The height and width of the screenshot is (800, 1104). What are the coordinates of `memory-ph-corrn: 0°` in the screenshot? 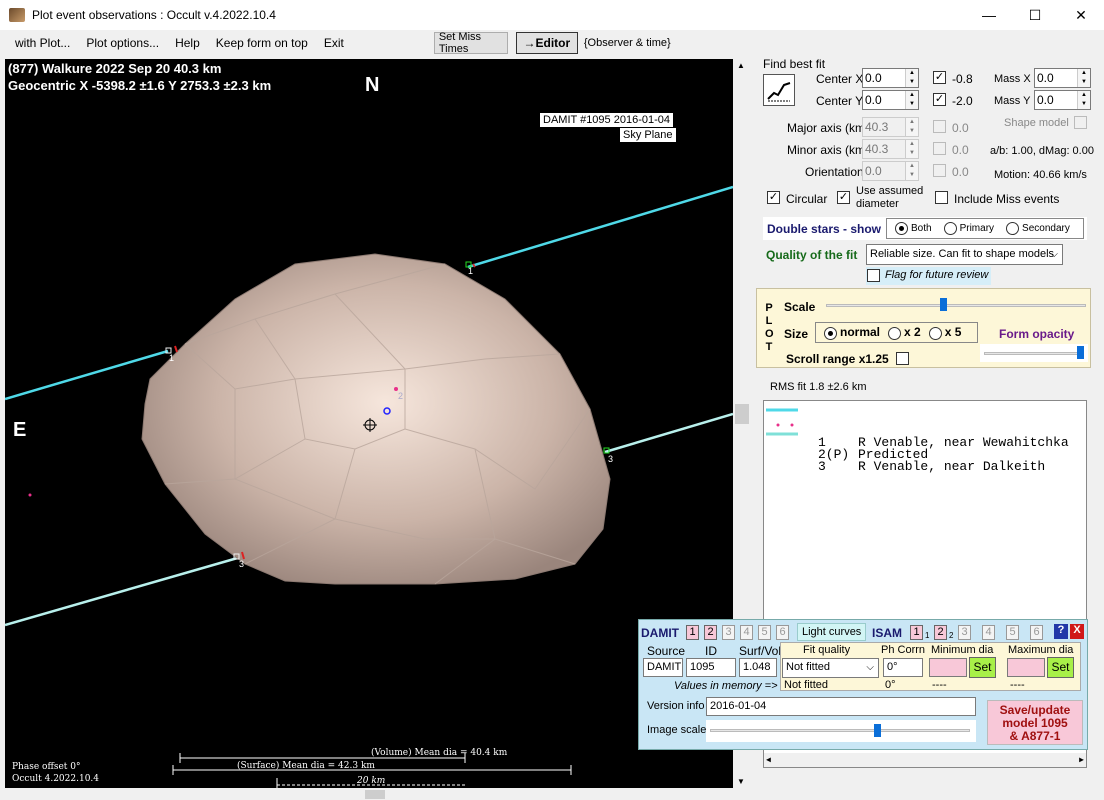 It's located at (890, 685).